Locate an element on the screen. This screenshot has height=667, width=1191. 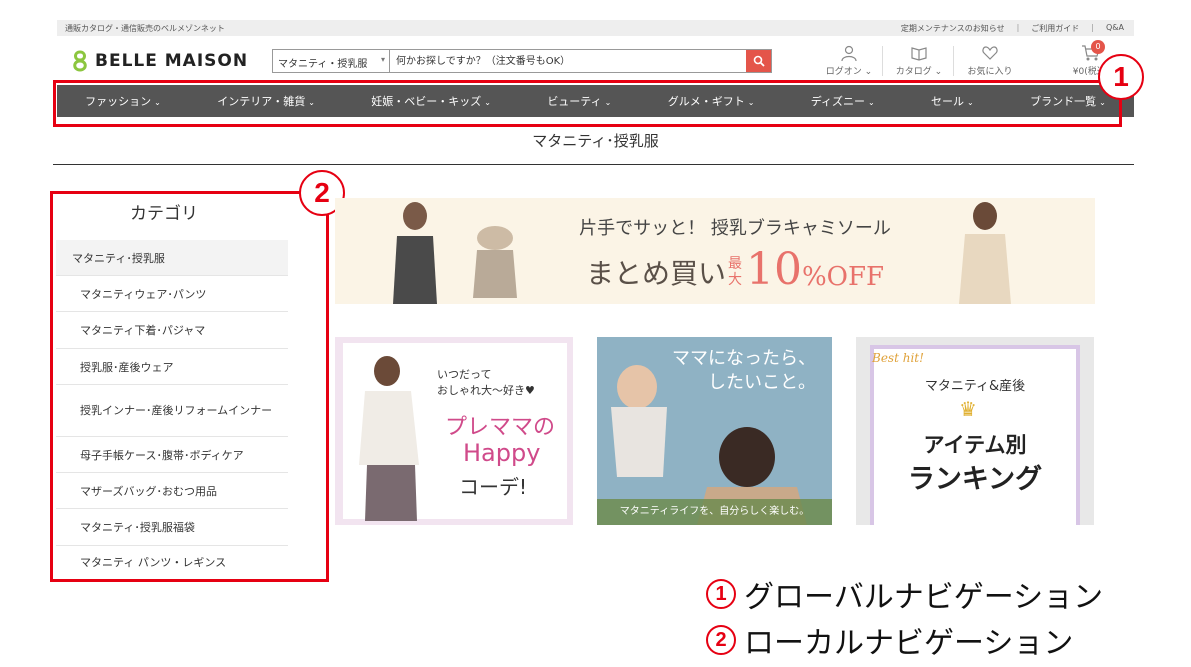
login-button: ログオン ⌄ is located at coordinates (849, 62).